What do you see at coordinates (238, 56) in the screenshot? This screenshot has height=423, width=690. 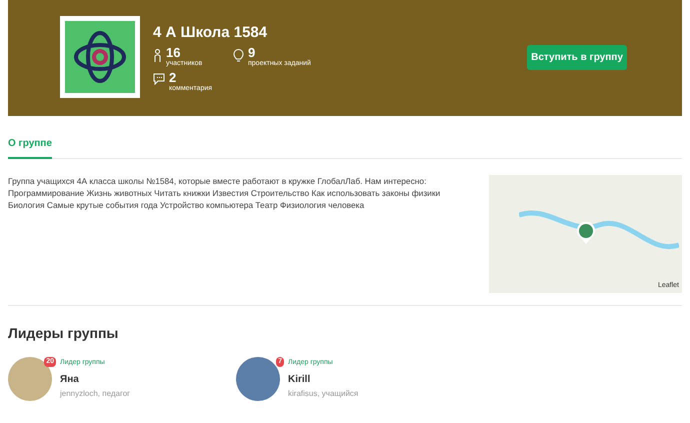 I see `lightbulb-icon` at bounding box center [238, 56].